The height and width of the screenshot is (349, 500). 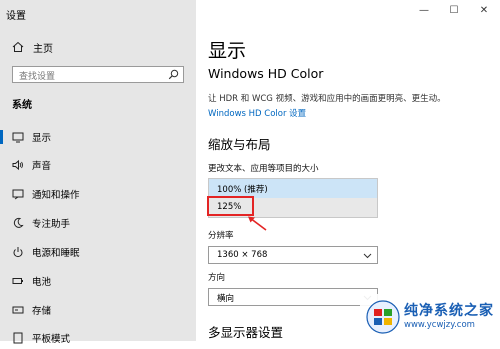 What do you see at coordinates (98, 74) in the screenshot?
I see `search-input: 查找设置` at bounding box center [98, 74].